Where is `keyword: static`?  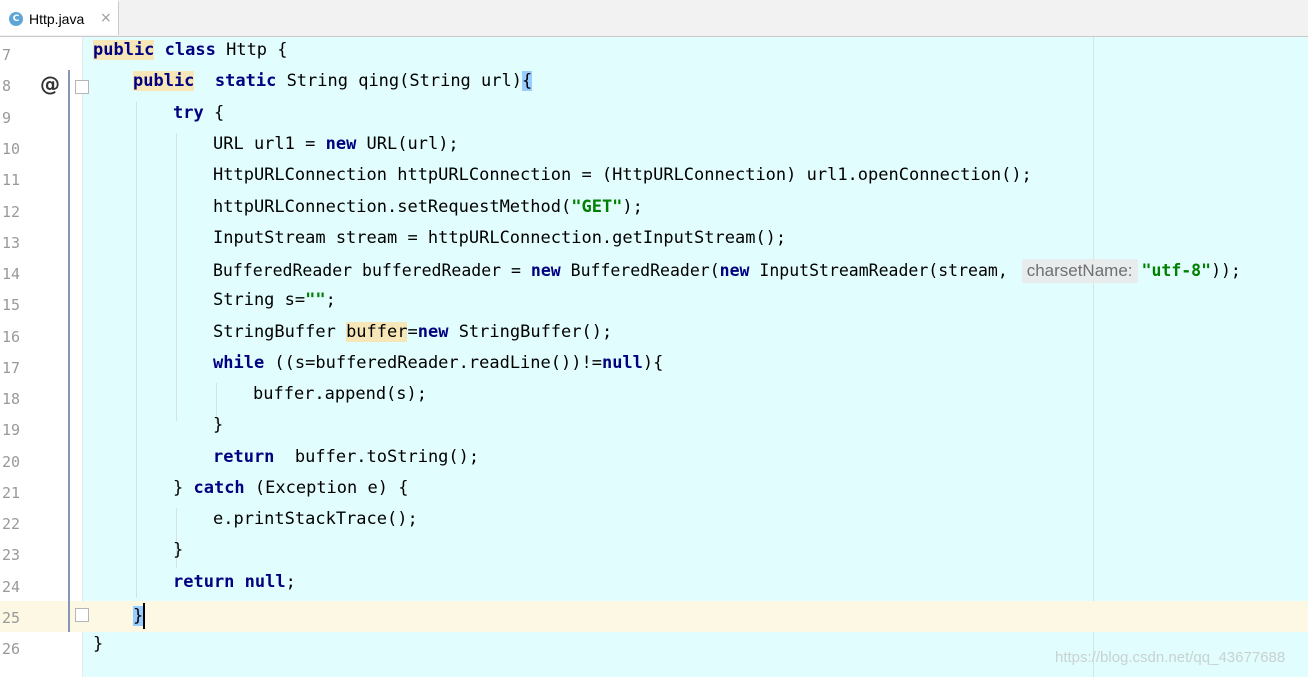 keyword: static is located at coordinates (245, 81).